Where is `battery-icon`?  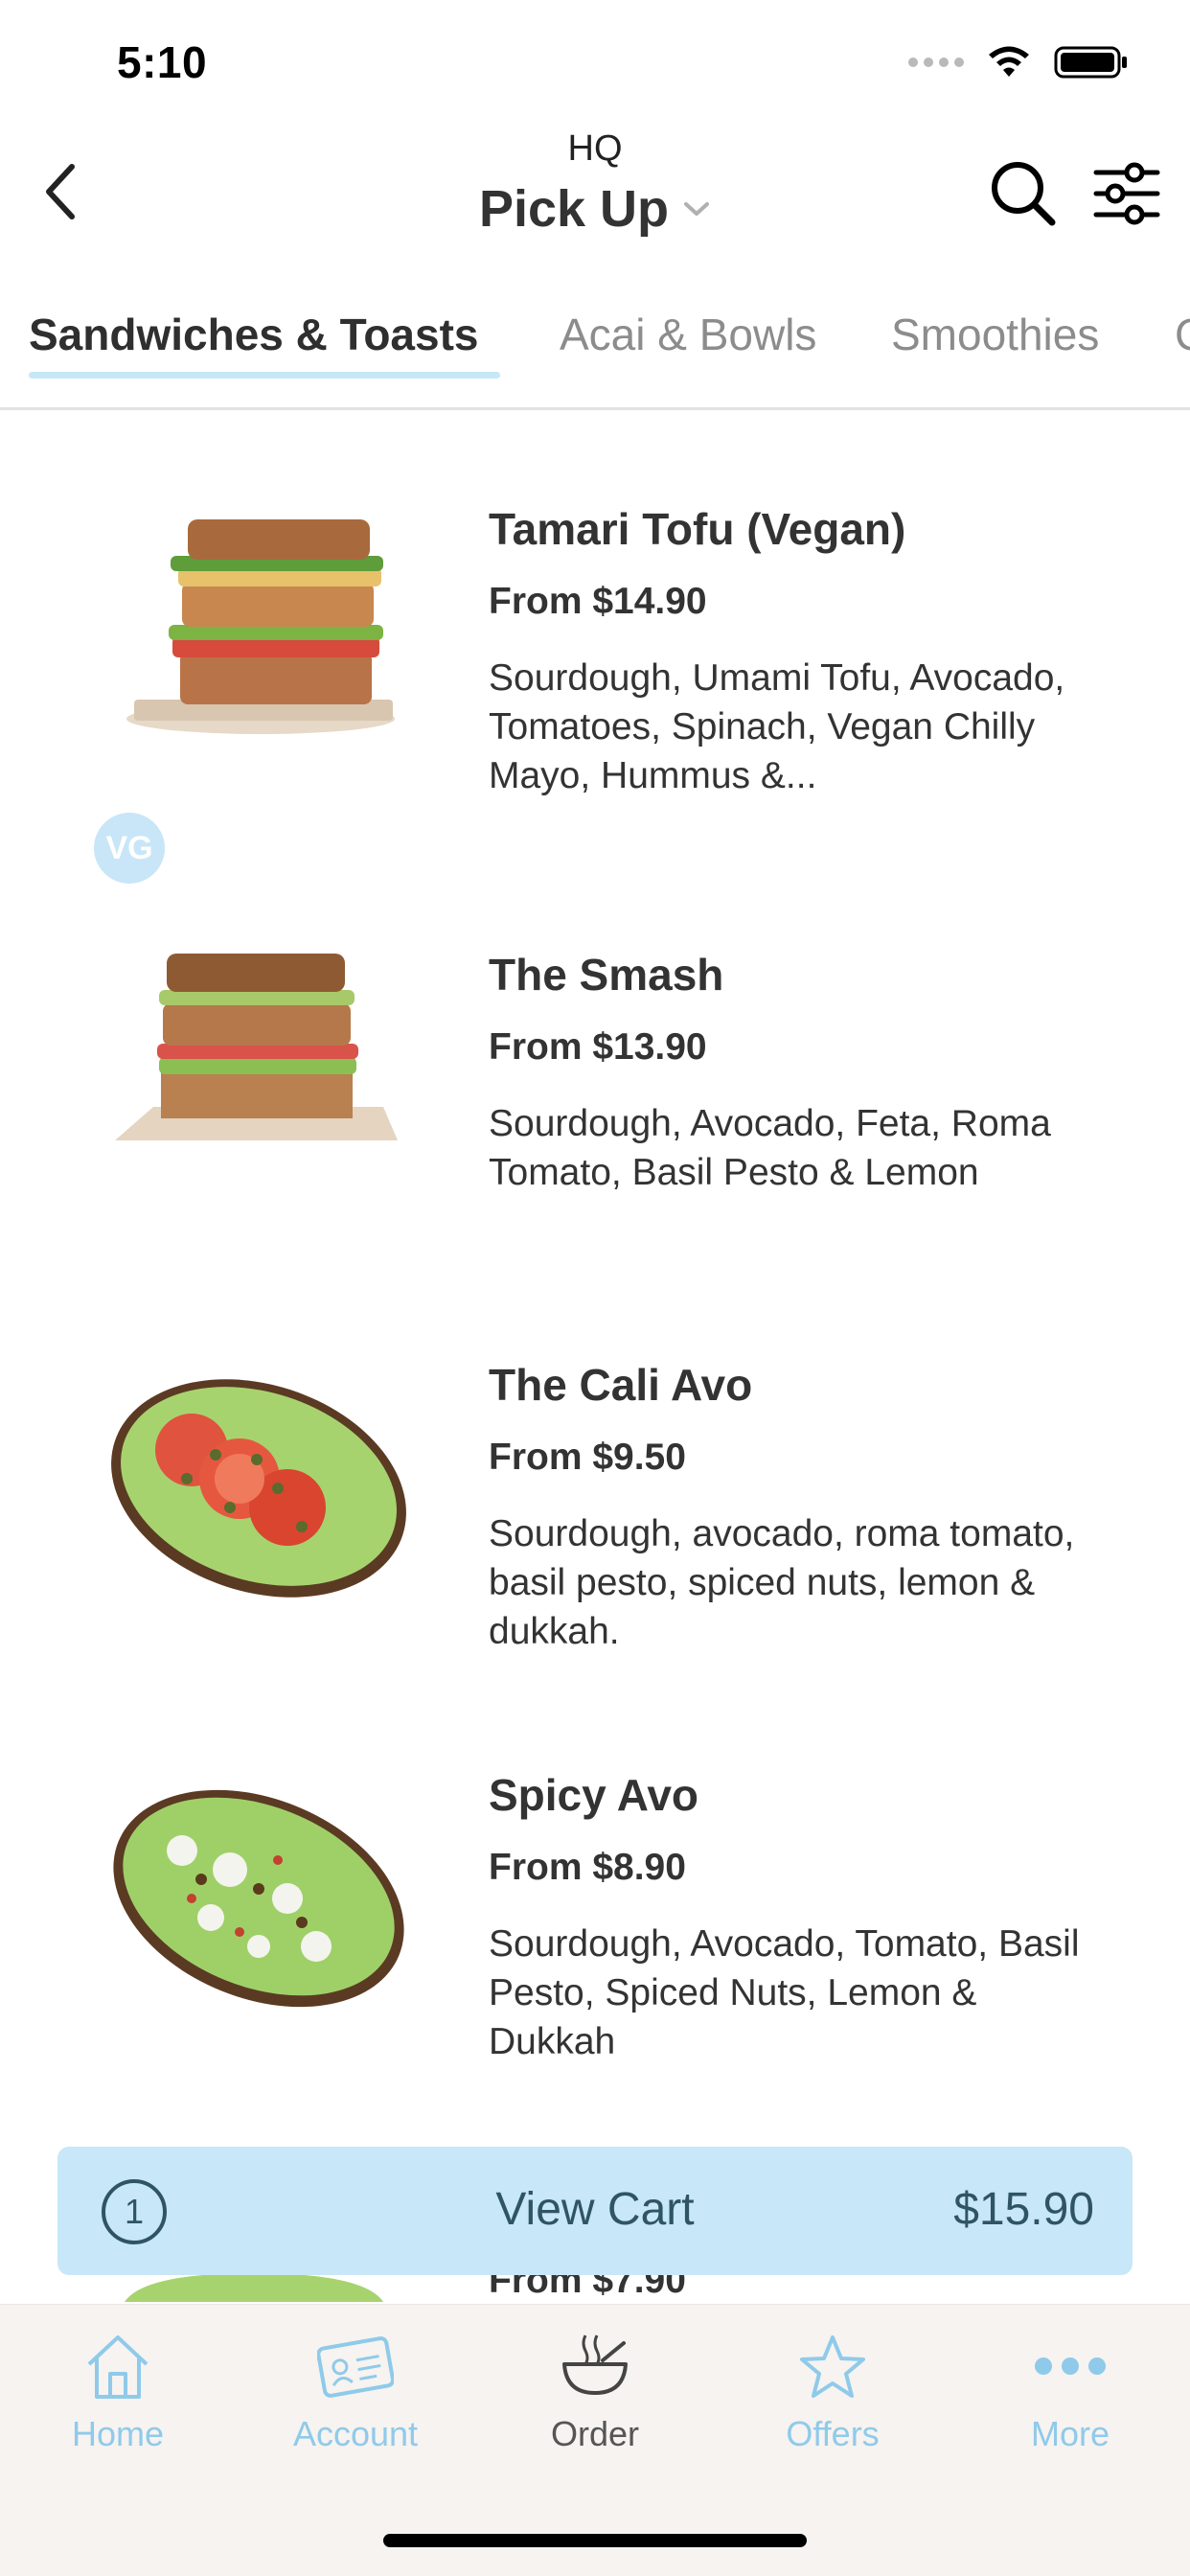
battery-icon is located at coordinates (1091, 63).